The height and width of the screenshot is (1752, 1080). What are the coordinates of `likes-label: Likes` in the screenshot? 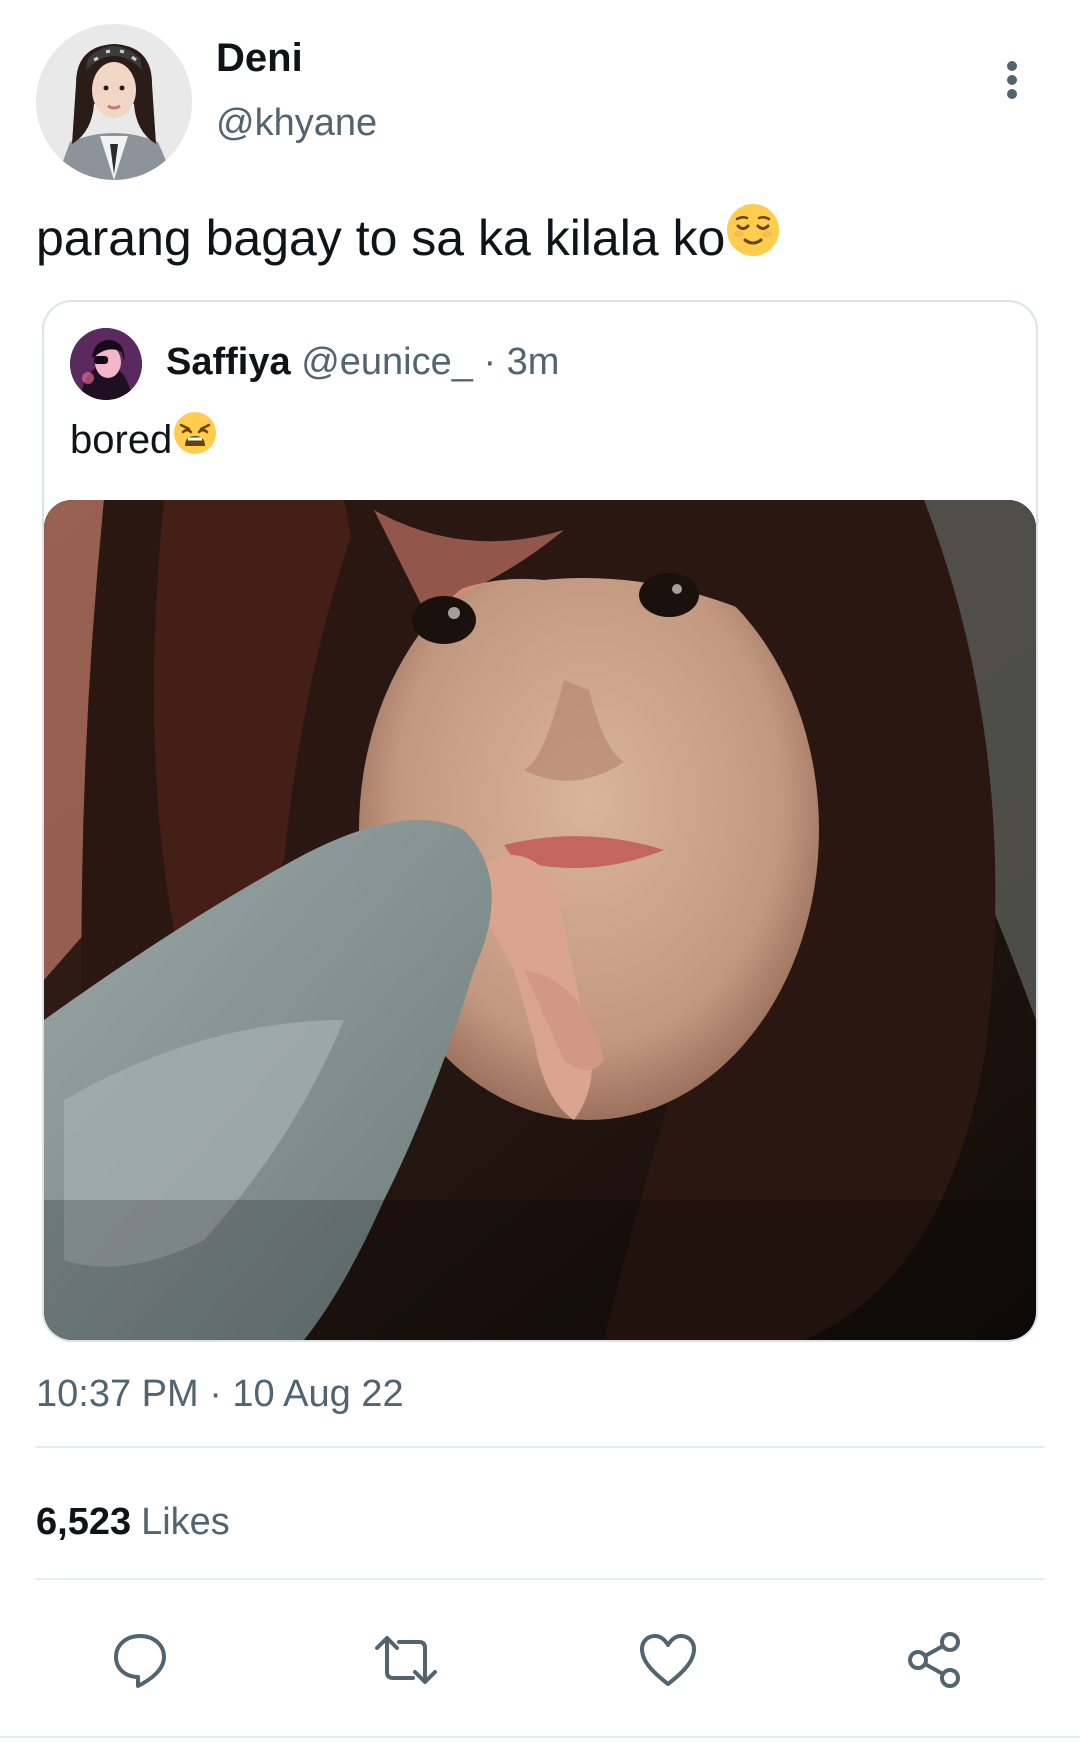 It's located at (185, 1522).